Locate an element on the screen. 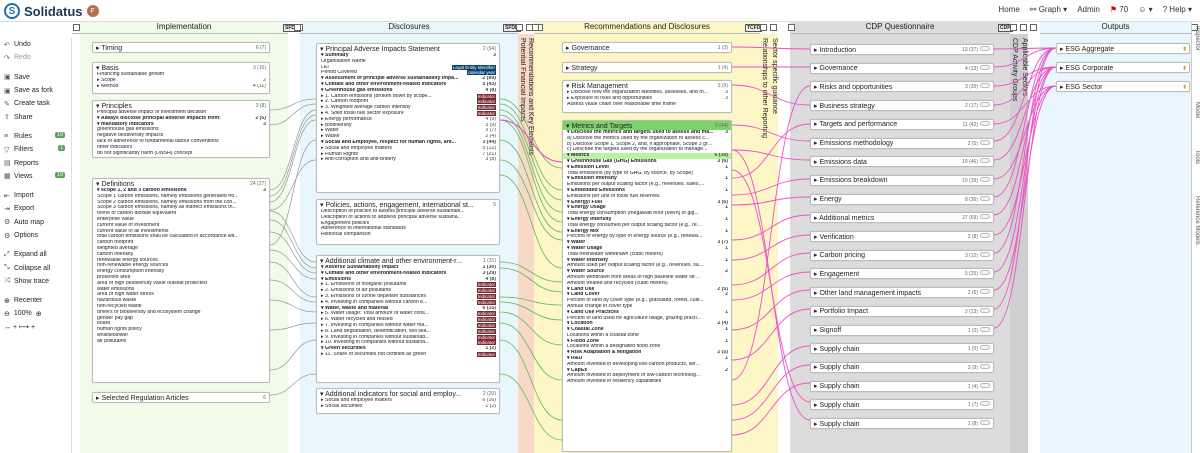 This screenshot has height=453, width=1200. node-header: ▾ Metrics and Targets 2 (44) is located at coordinates (647, 125).